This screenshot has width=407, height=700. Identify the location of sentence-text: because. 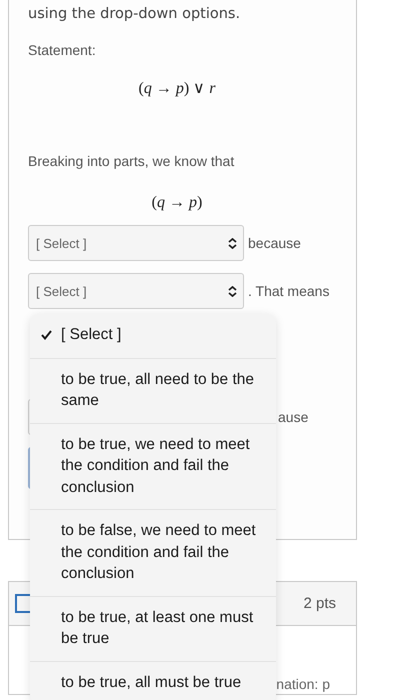
(274, 243).